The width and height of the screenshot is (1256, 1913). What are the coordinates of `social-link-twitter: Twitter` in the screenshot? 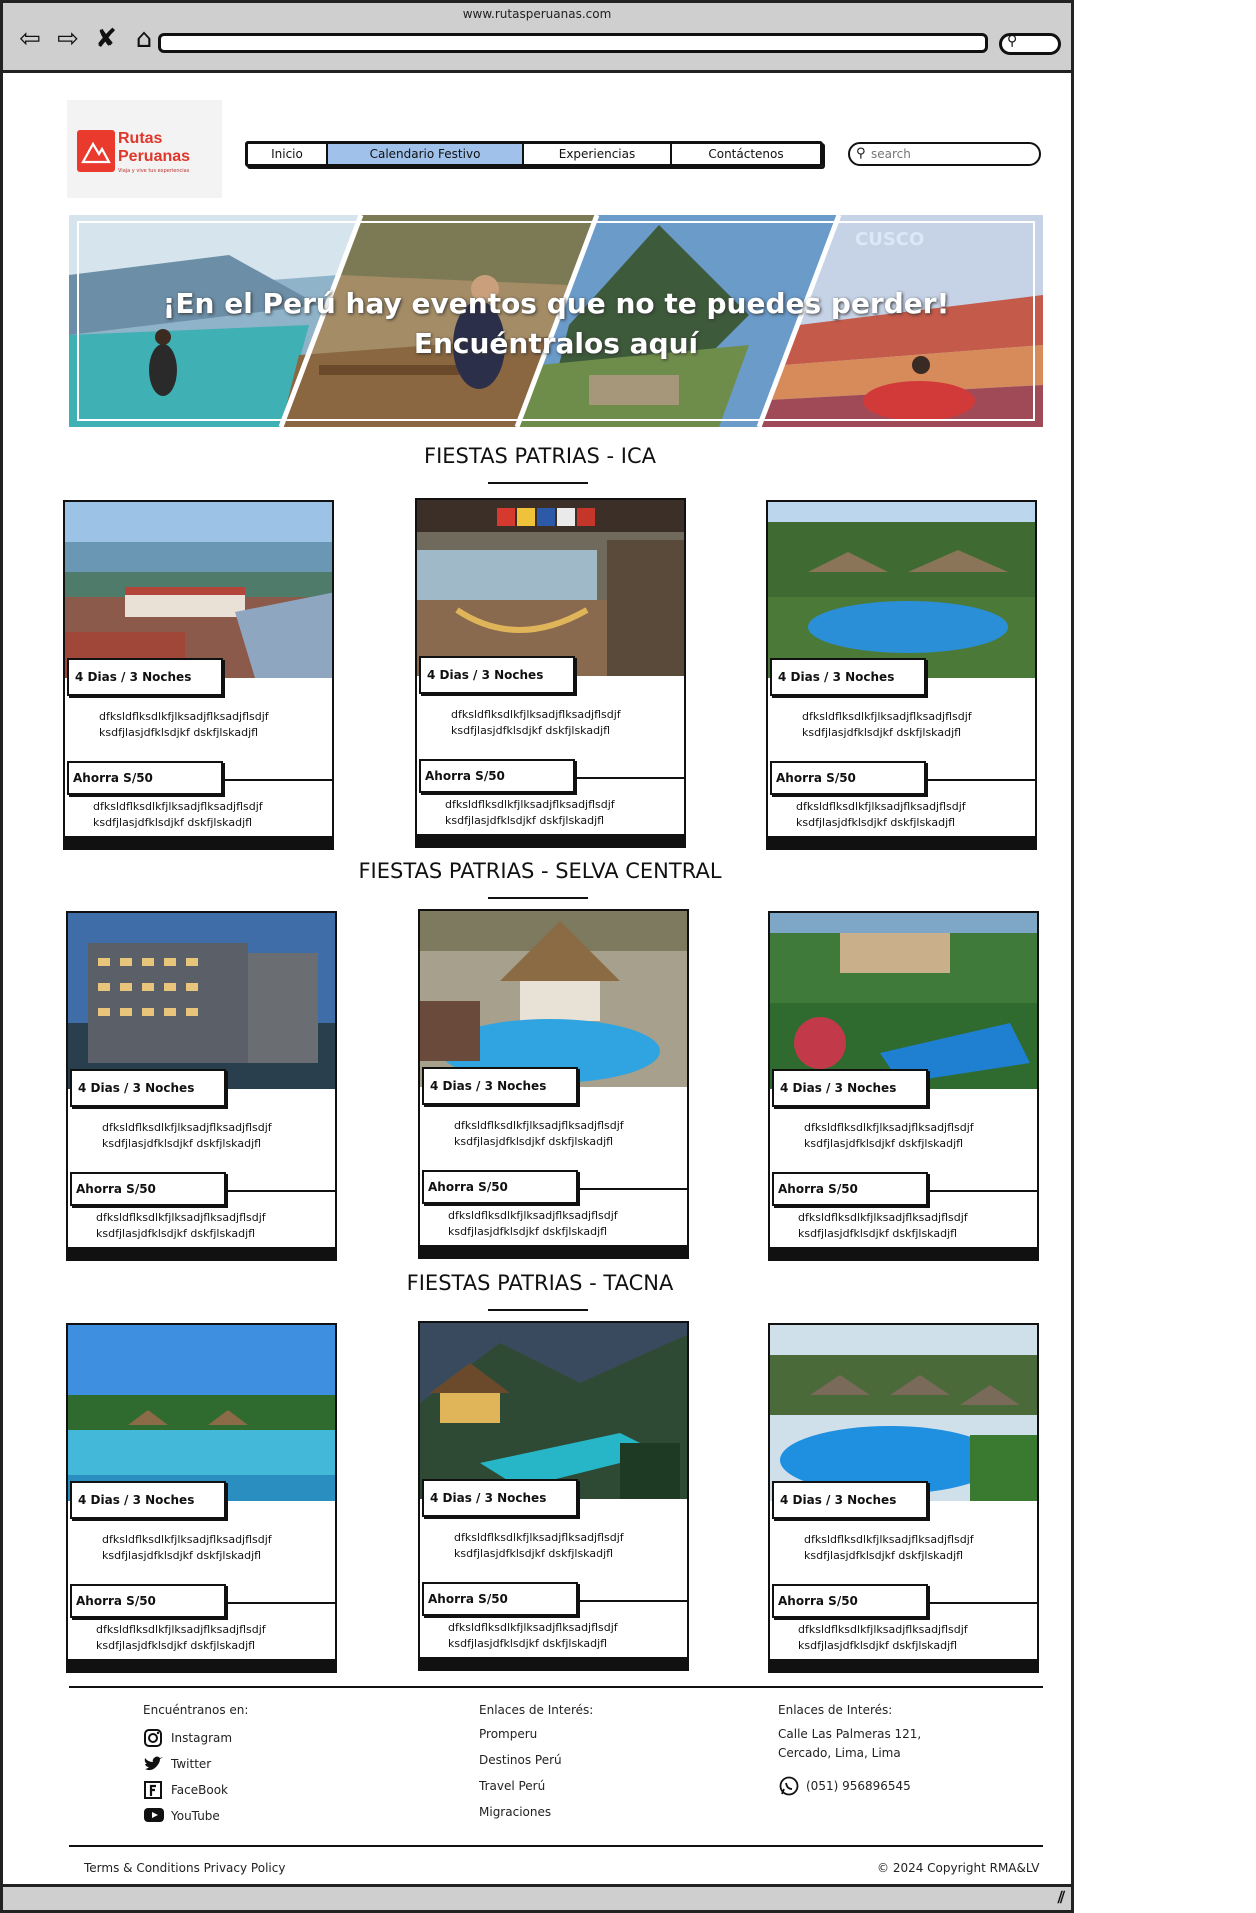 It's located at (195, 1764).